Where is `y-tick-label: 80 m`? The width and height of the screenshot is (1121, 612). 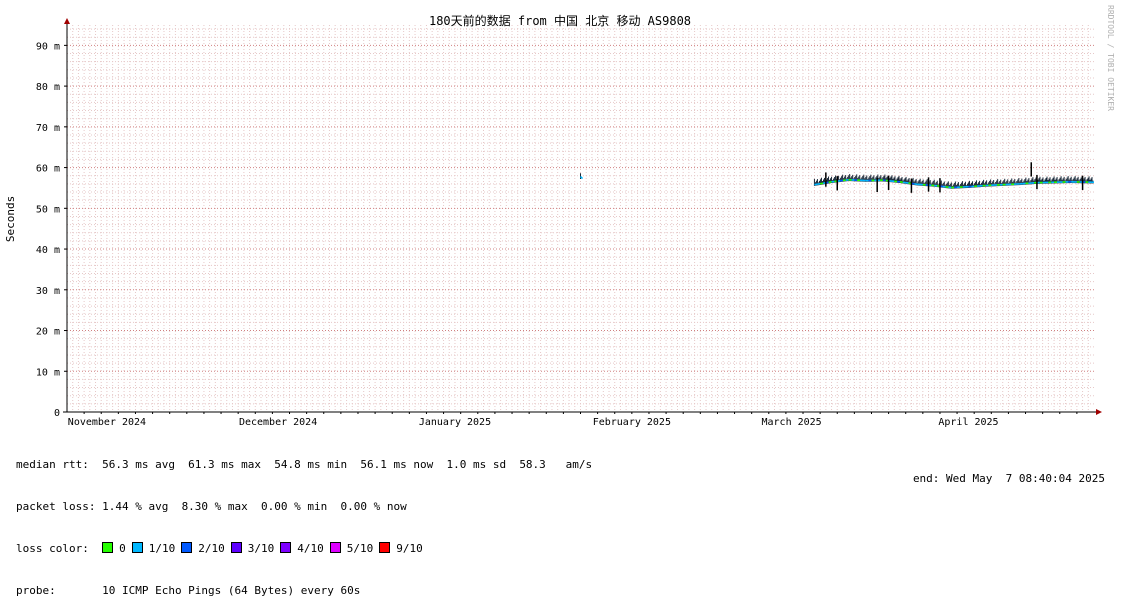 y-tick-label: 80 m is located at coordinates (48, 87).